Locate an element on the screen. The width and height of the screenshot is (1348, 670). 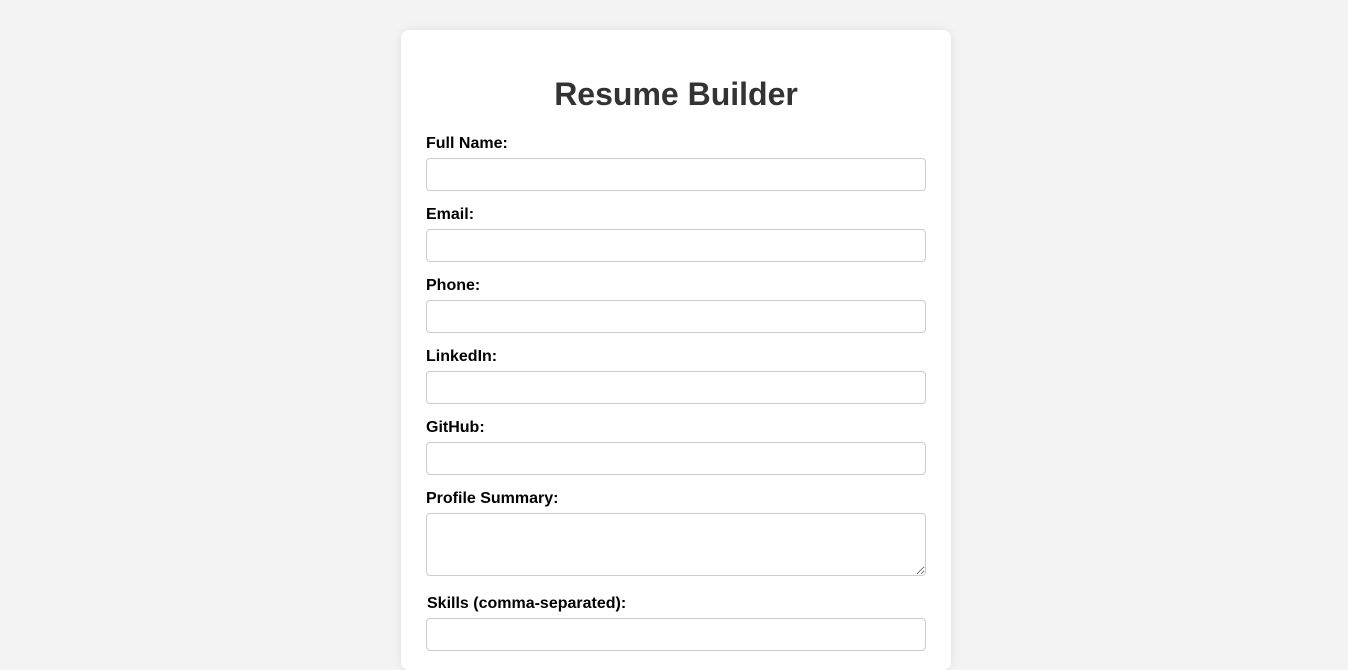
profile-summary-textarea is located at coordinates (676, 544).